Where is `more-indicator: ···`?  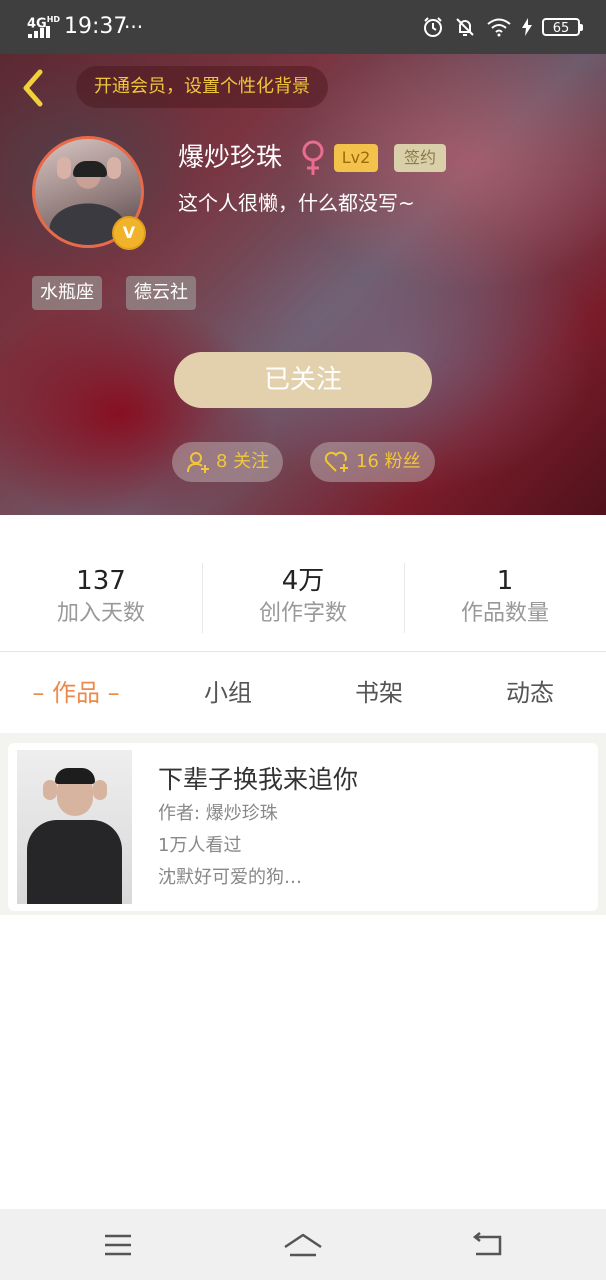
more-indicator: ··· is located at coordinates (134, 27).